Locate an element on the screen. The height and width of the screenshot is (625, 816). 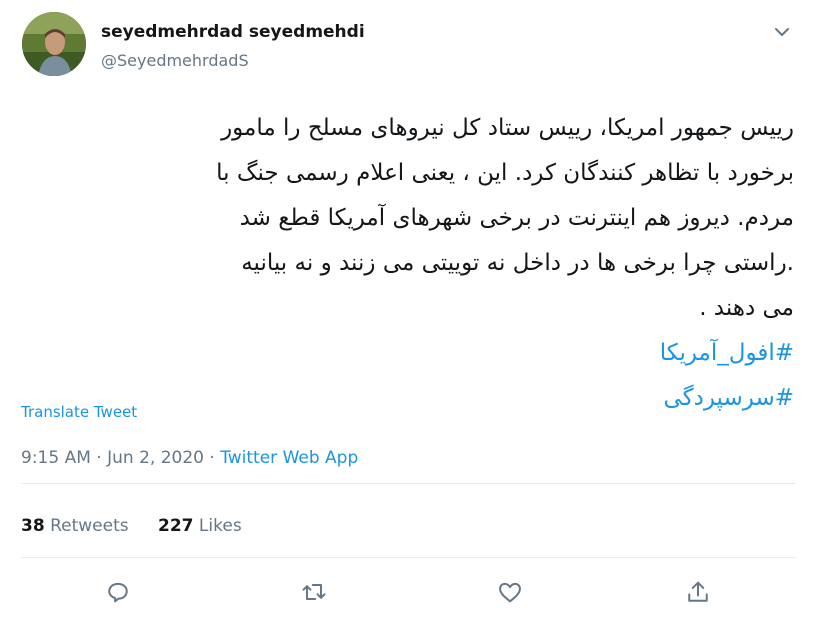
hashtag-link: #سرسپردگی is located at coordinates (409, 398).